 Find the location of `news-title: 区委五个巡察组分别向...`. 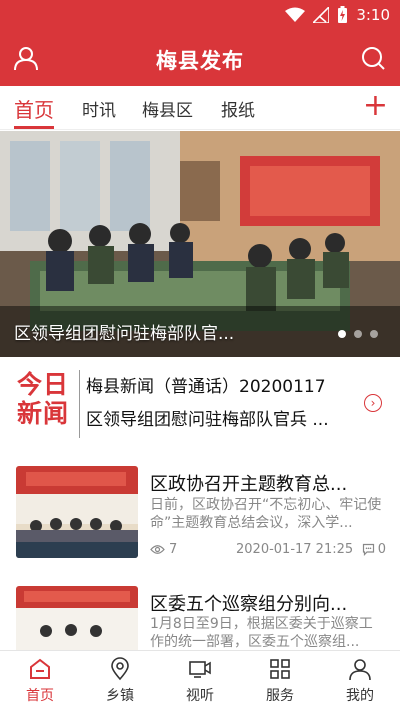

news-title: 区委五个巡察组分别向... is located at coordinates (249, 604).